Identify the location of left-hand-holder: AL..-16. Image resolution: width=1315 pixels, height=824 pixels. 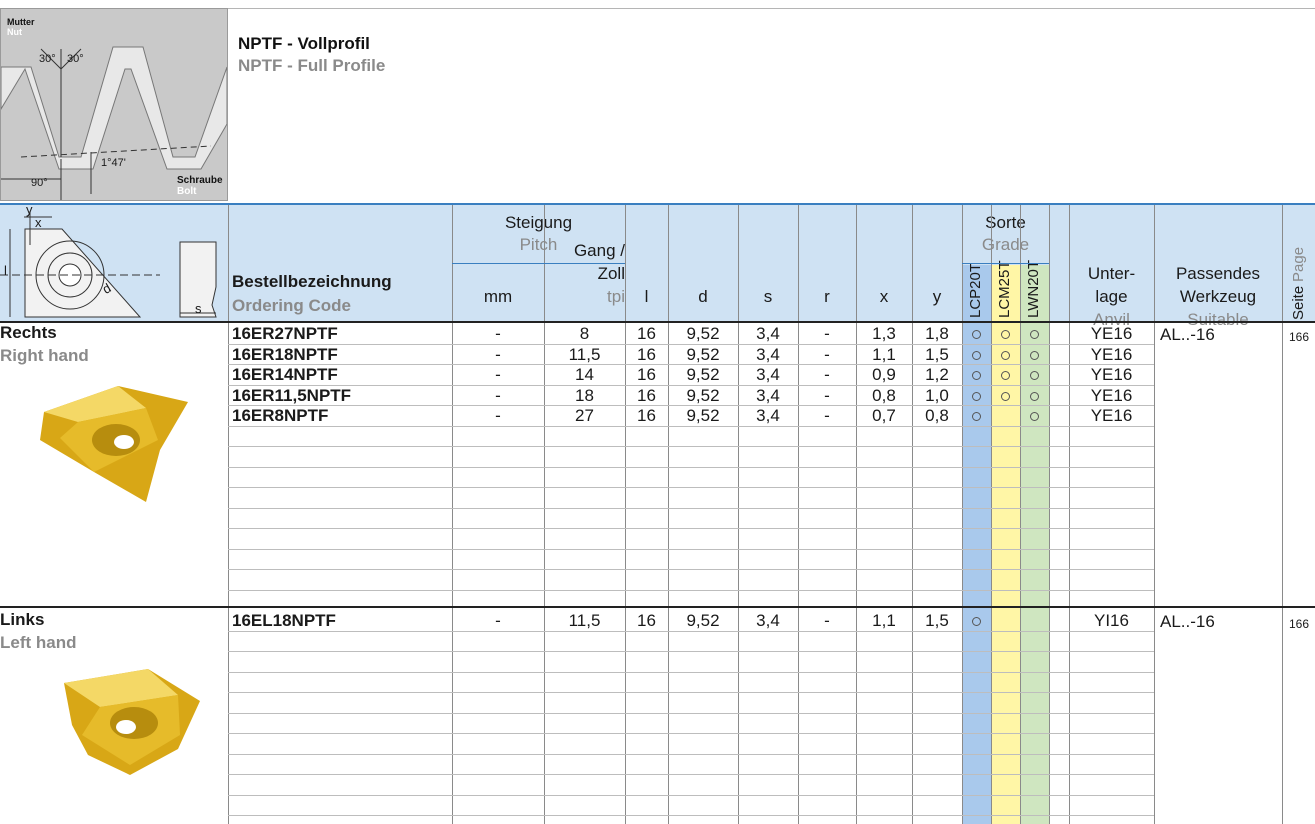
(1187, 621).